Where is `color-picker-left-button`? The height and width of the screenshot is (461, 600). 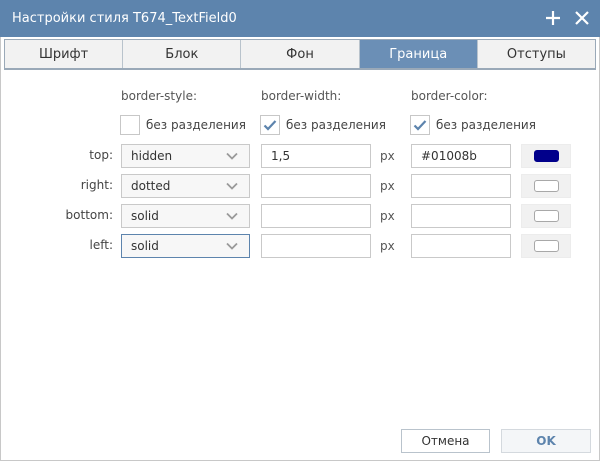
color-picker-left-button is located at coordinates (546, 246).